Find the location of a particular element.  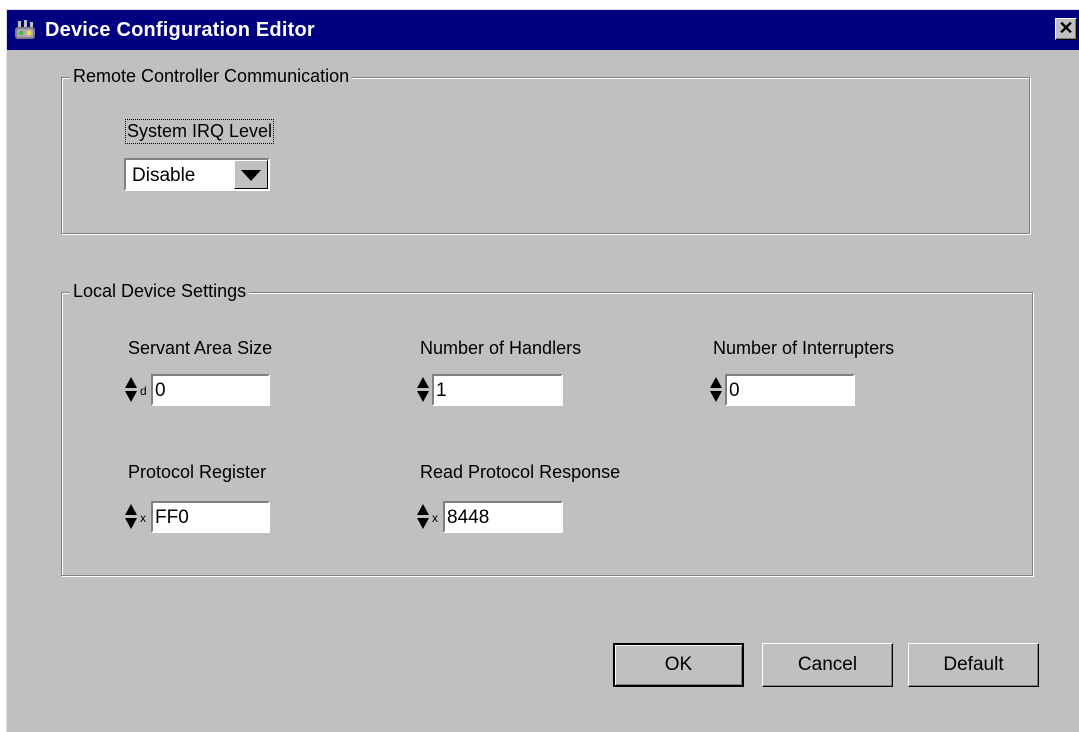

close-button: ✕ is located at coordinates (1066, 29).